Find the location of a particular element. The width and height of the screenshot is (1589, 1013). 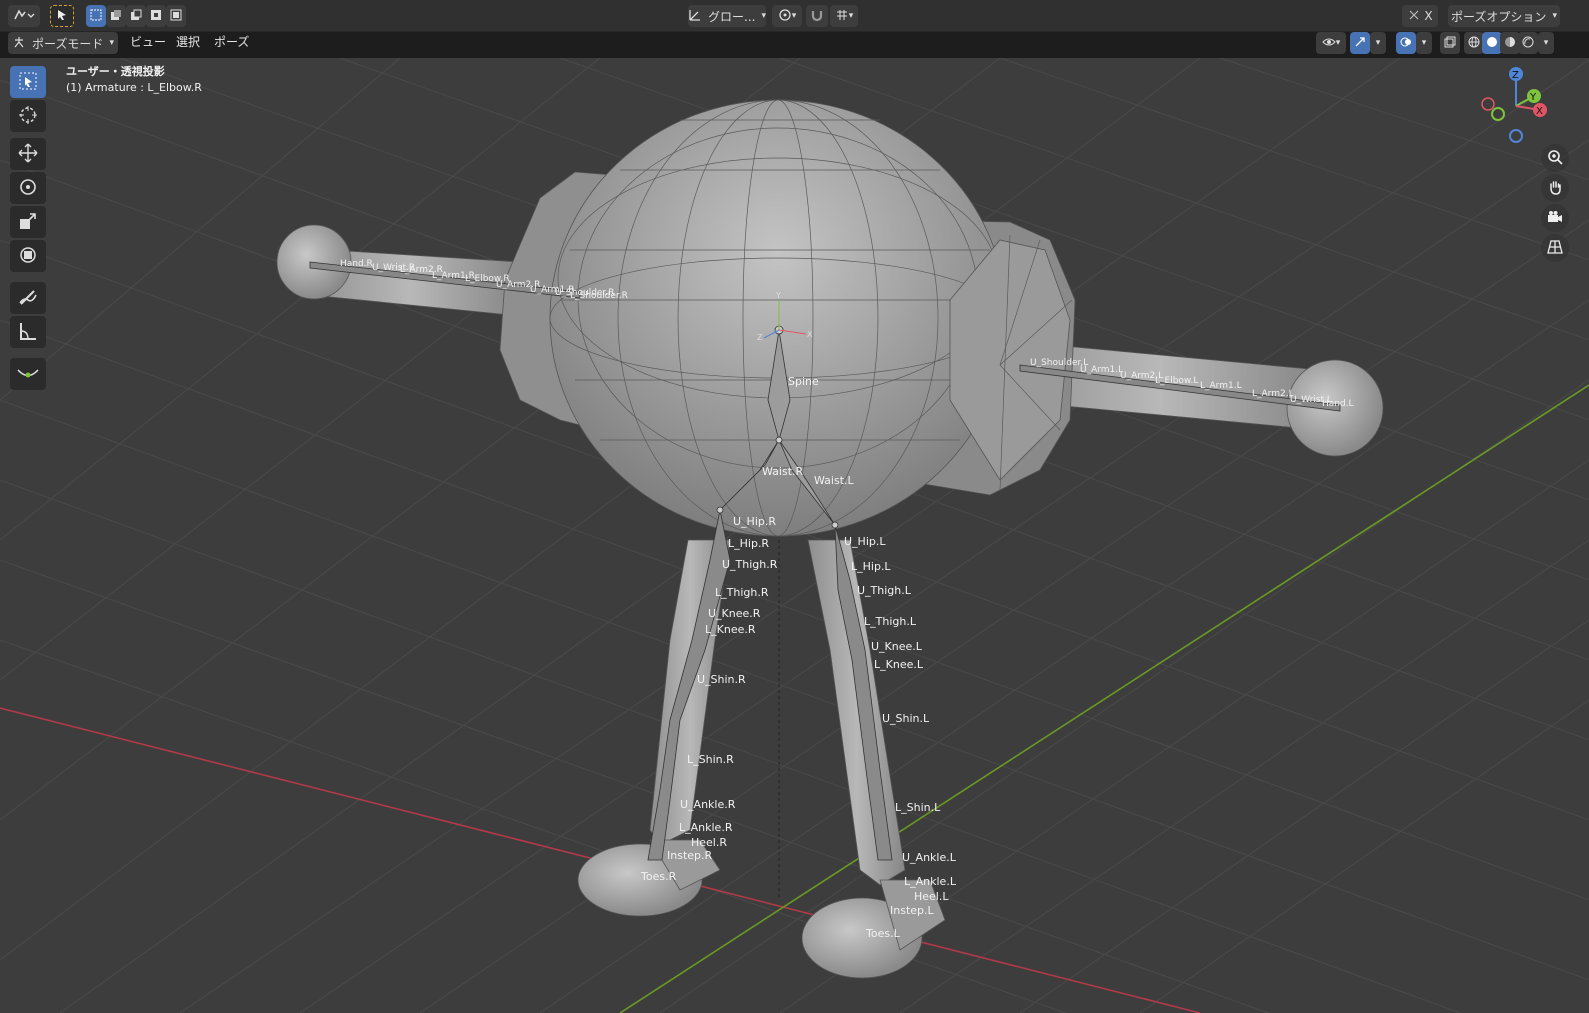

camera-view-button is located at coordinates (1555, 218).